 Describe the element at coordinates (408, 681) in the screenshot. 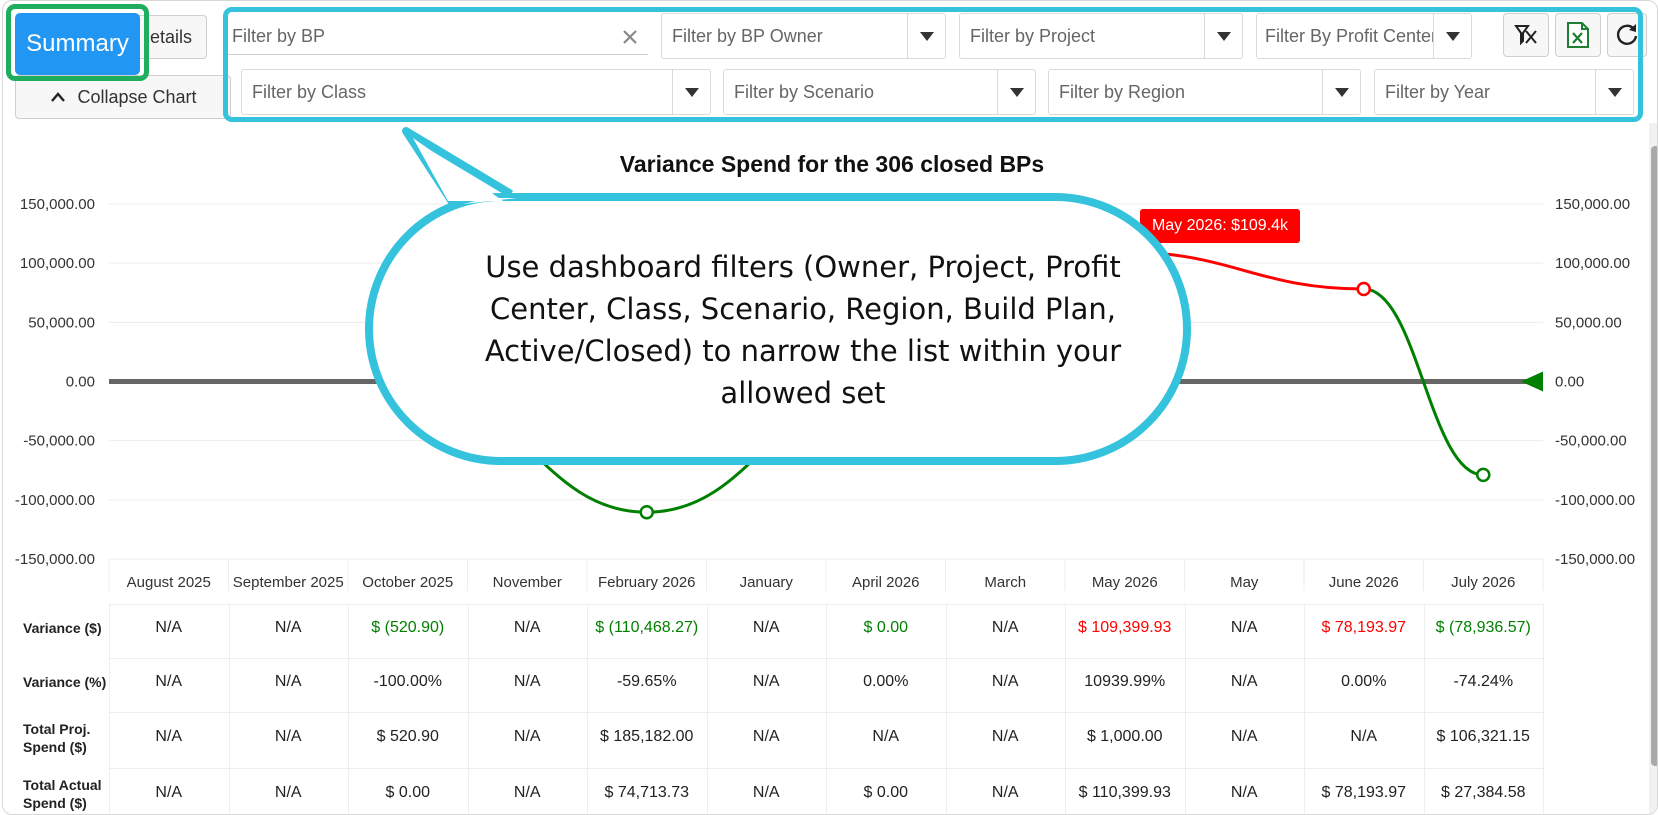

I see `table-cell: -100.00%` at that location.